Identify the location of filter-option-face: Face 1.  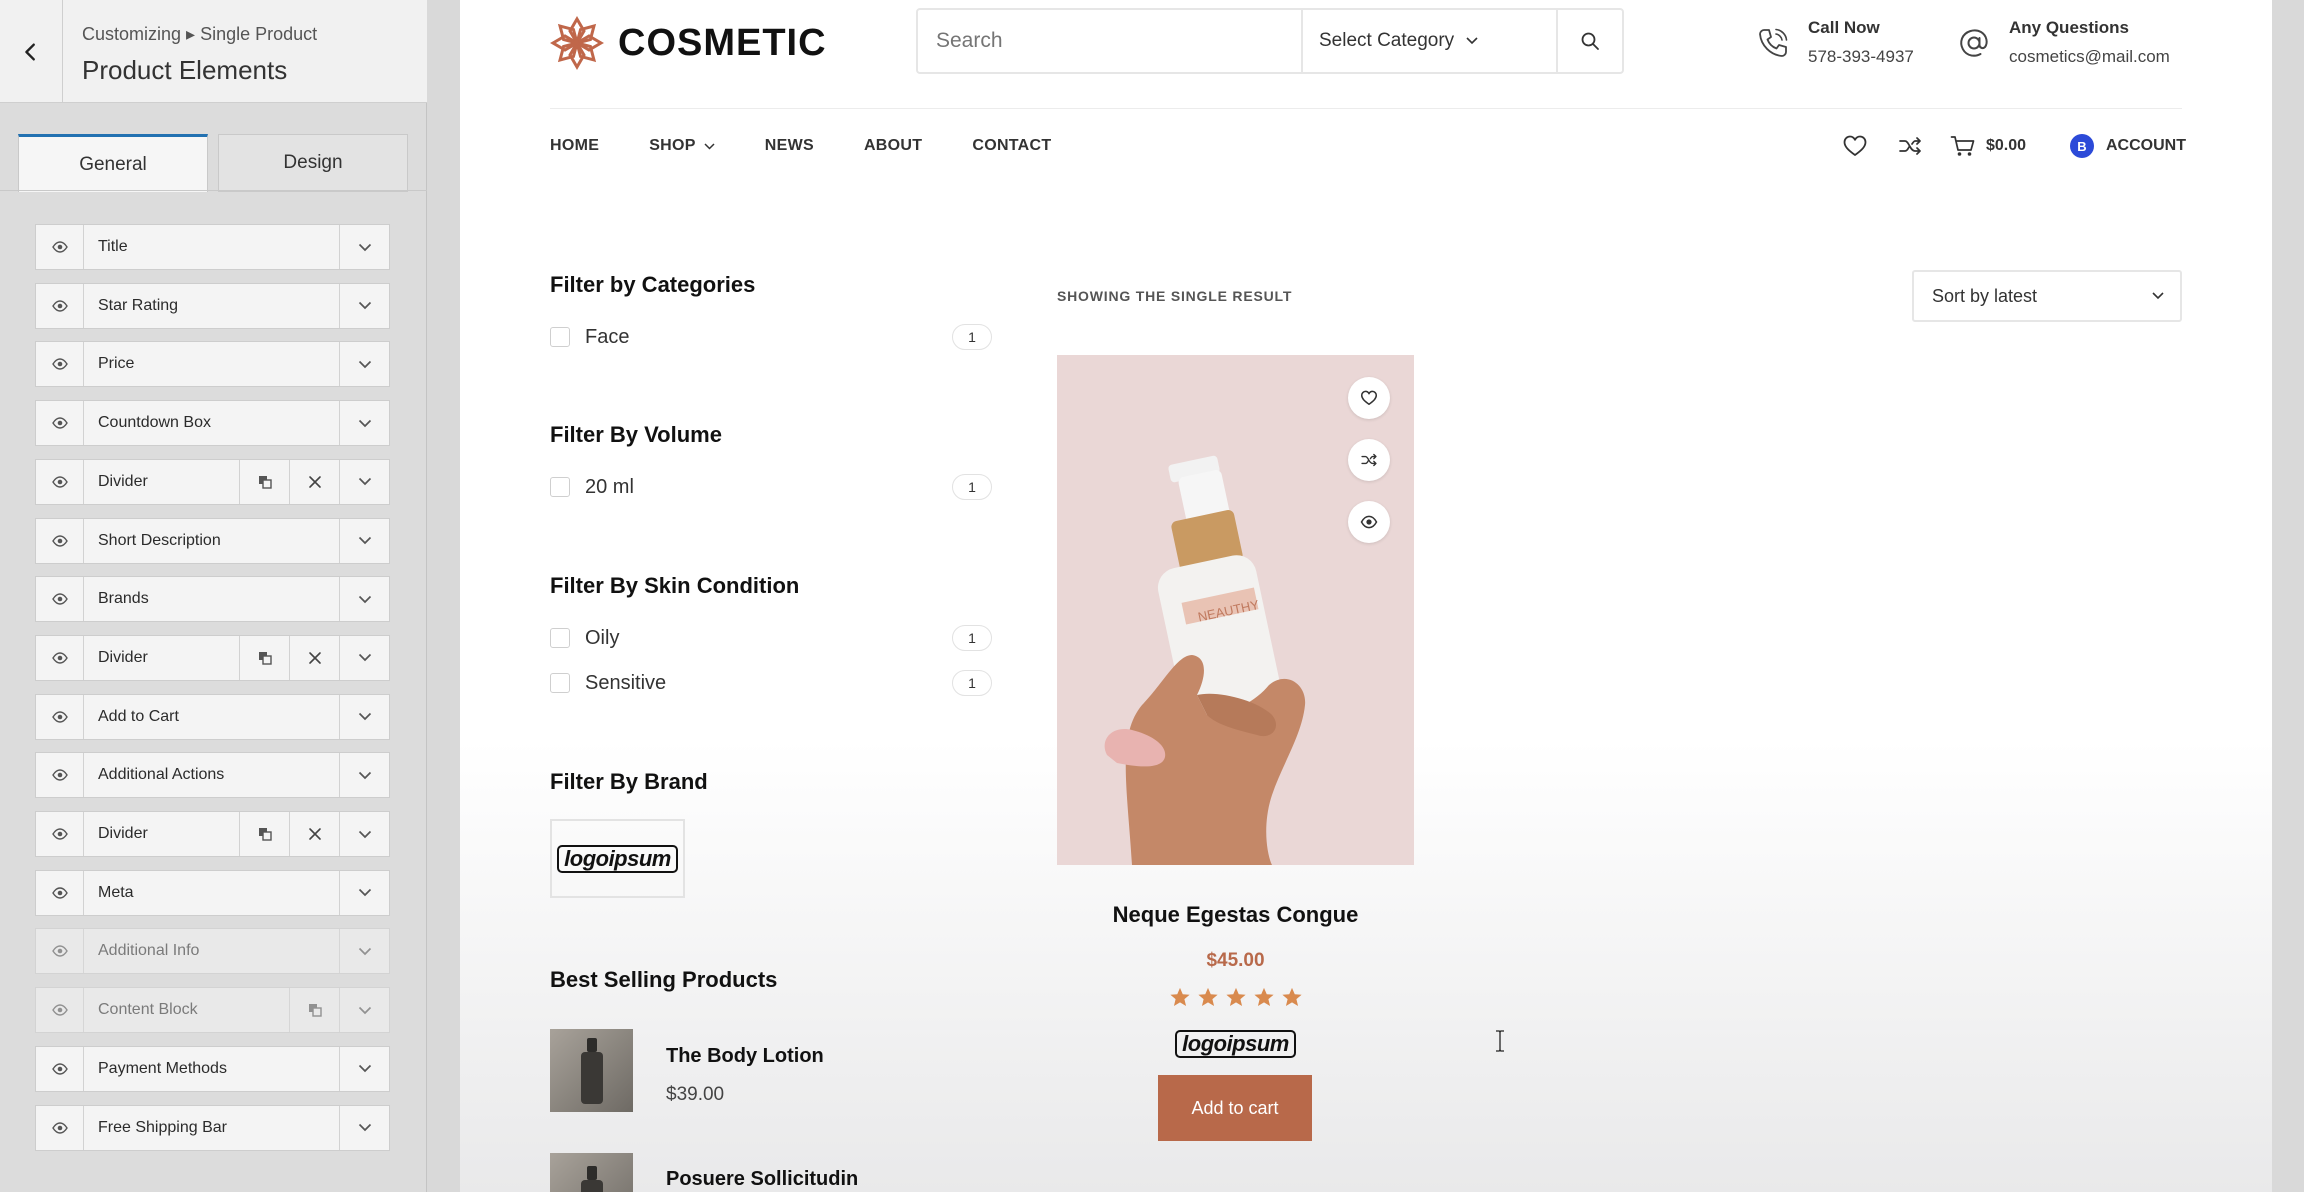
(771, 337).